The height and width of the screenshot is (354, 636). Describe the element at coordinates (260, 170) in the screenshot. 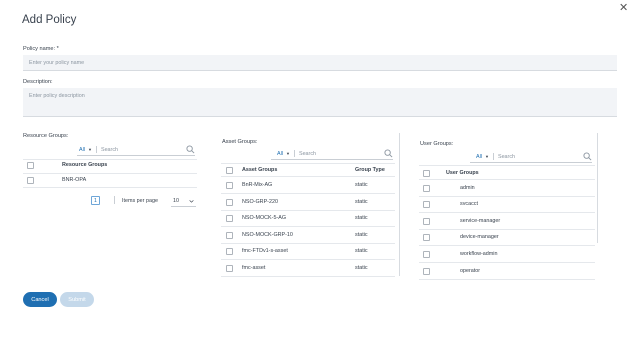

I see `asset-groups-column-header: Asset Groups` at that location.